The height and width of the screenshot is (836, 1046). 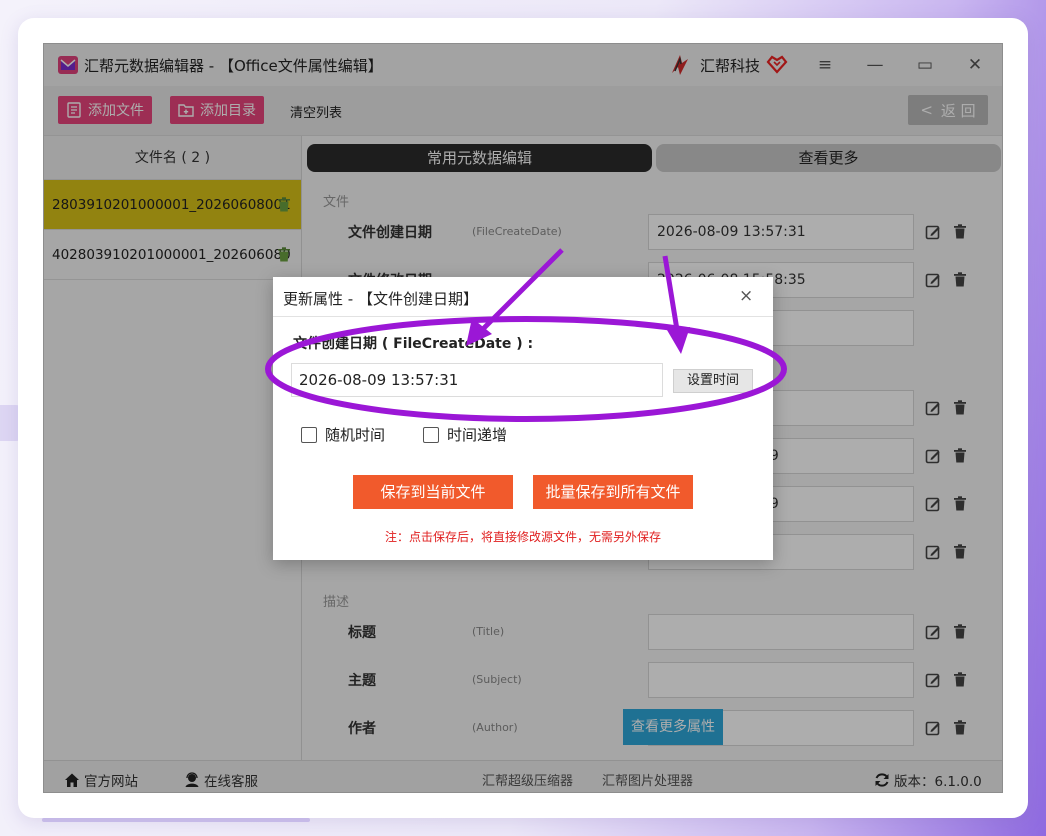 I want to click on background-bar-decoration, so click(x=176, y=820).